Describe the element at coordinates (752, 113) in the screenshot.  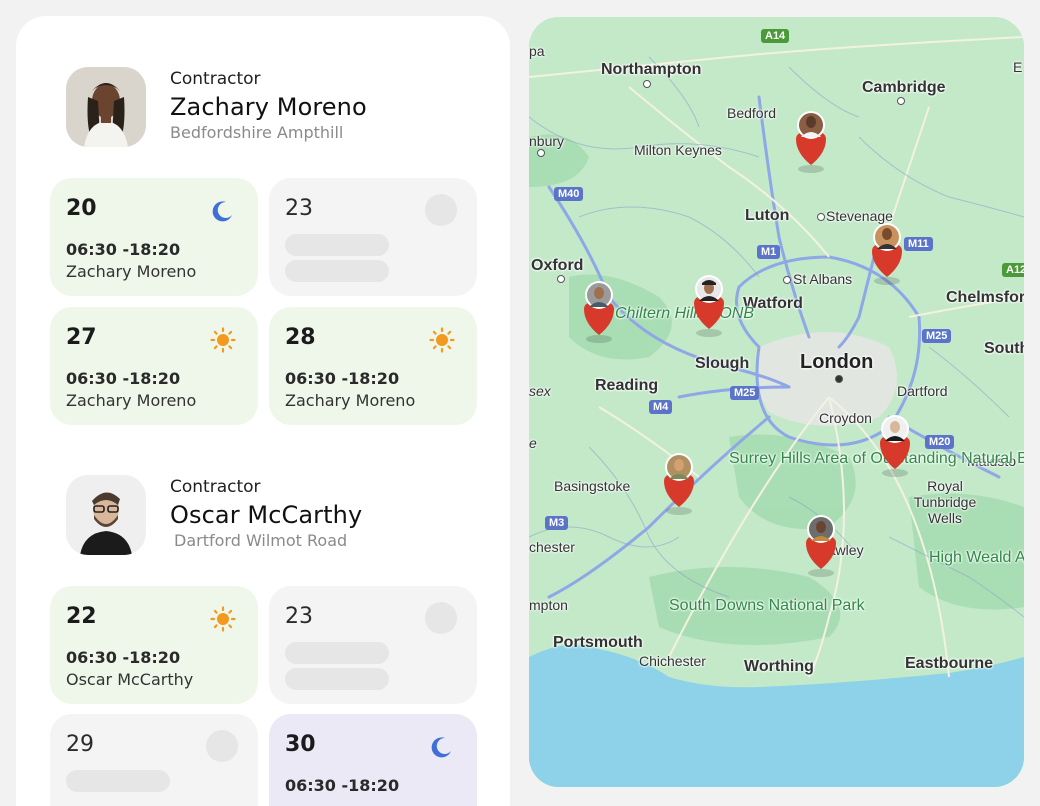
I see `map-label: Bedford` at that location.